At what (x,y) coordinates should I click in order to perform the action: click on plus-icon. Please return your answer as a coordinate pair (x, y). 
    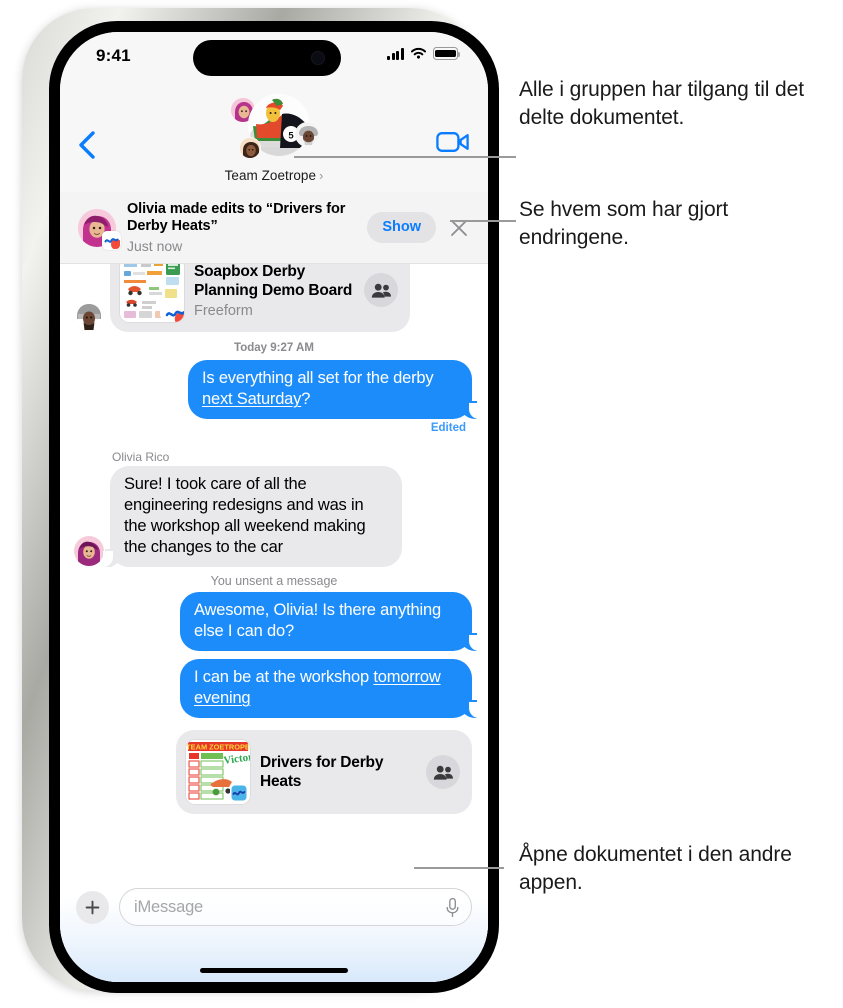
    Looking at the image, I should click on (92, 907).